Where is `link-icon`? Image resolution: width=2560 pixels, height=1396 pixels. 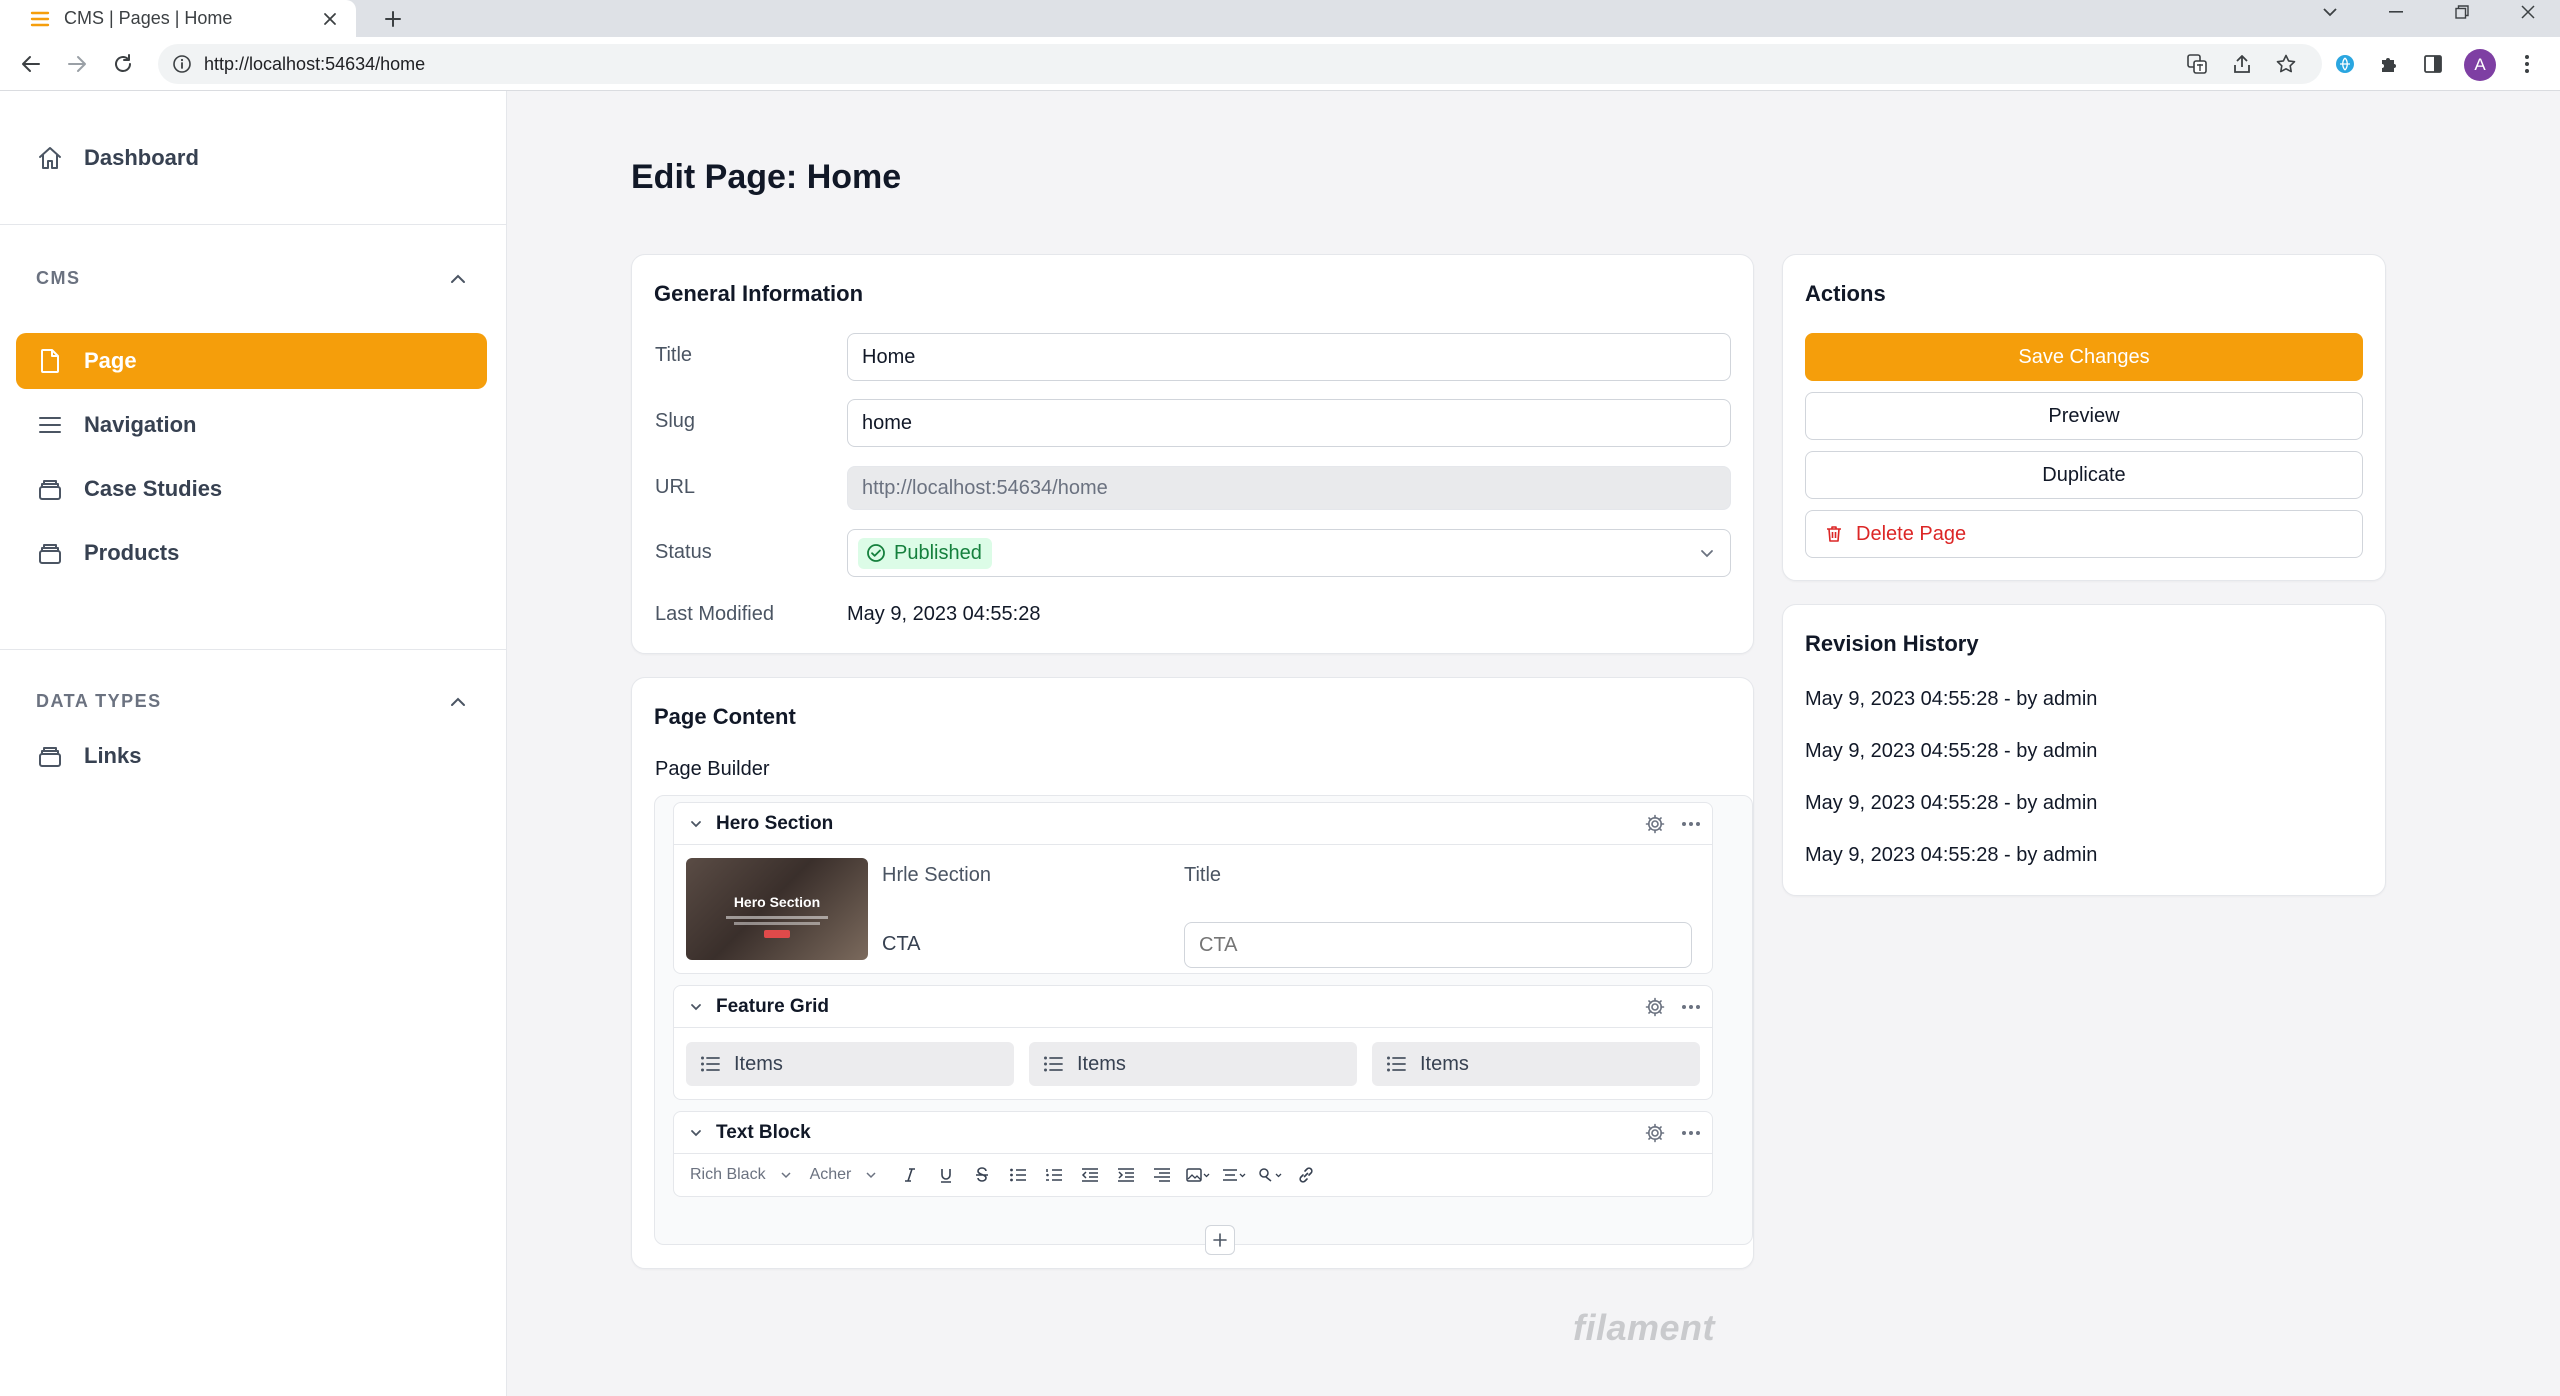
link-icon is located at coordinates (1306, 1175).